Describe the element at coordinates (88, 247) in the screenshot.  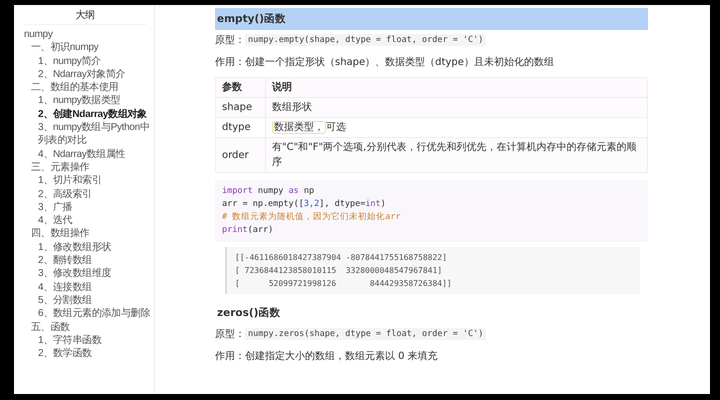
I see `outline-item: 1、修改数组形状` at that location.